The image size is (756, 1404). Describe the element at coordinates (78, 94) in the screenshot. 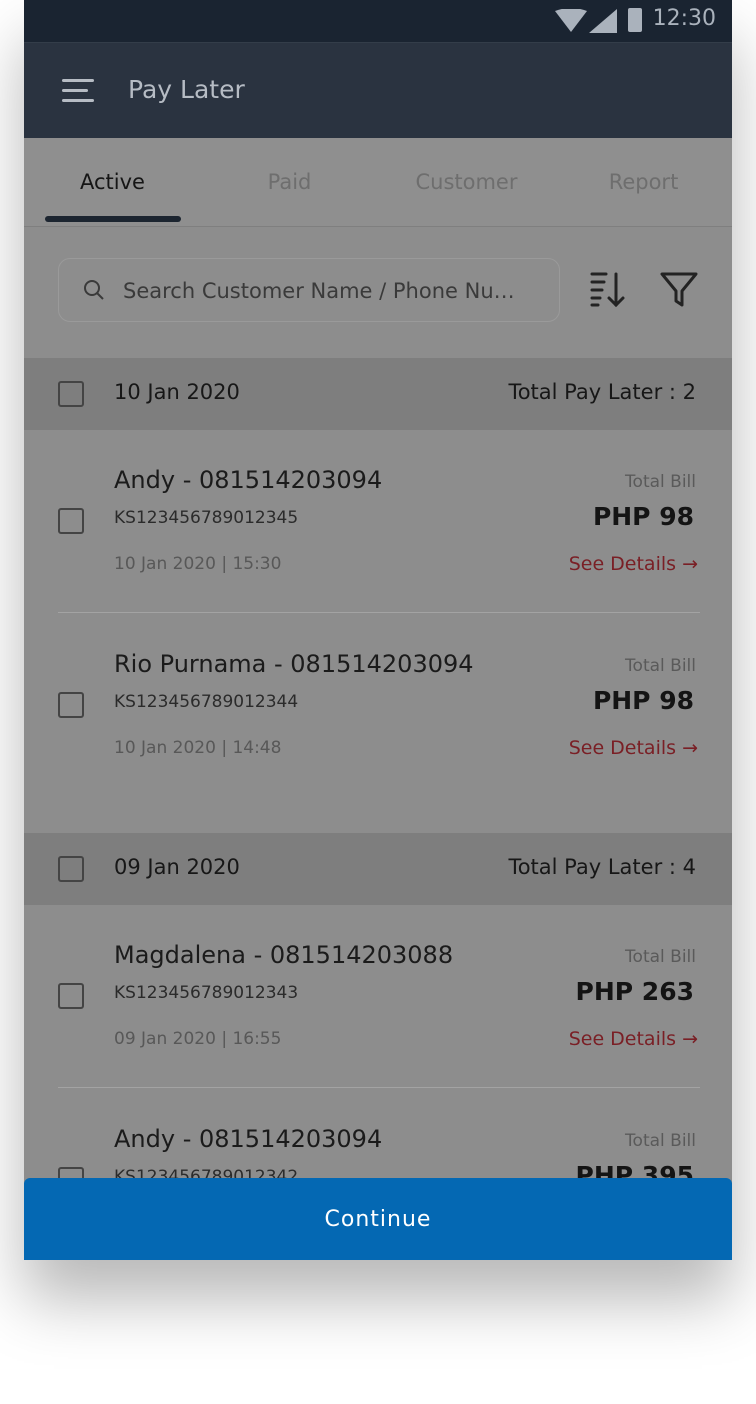

I see `menu-icon` at that location.